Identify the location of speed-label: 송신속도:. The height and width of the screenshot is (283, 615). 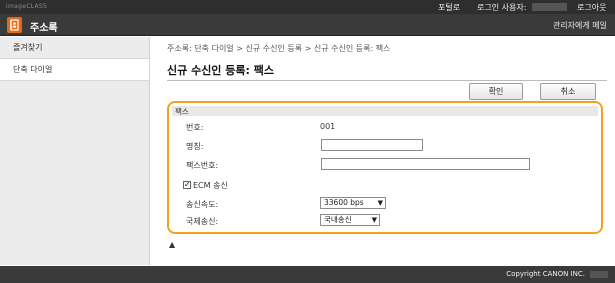
(202, 204).